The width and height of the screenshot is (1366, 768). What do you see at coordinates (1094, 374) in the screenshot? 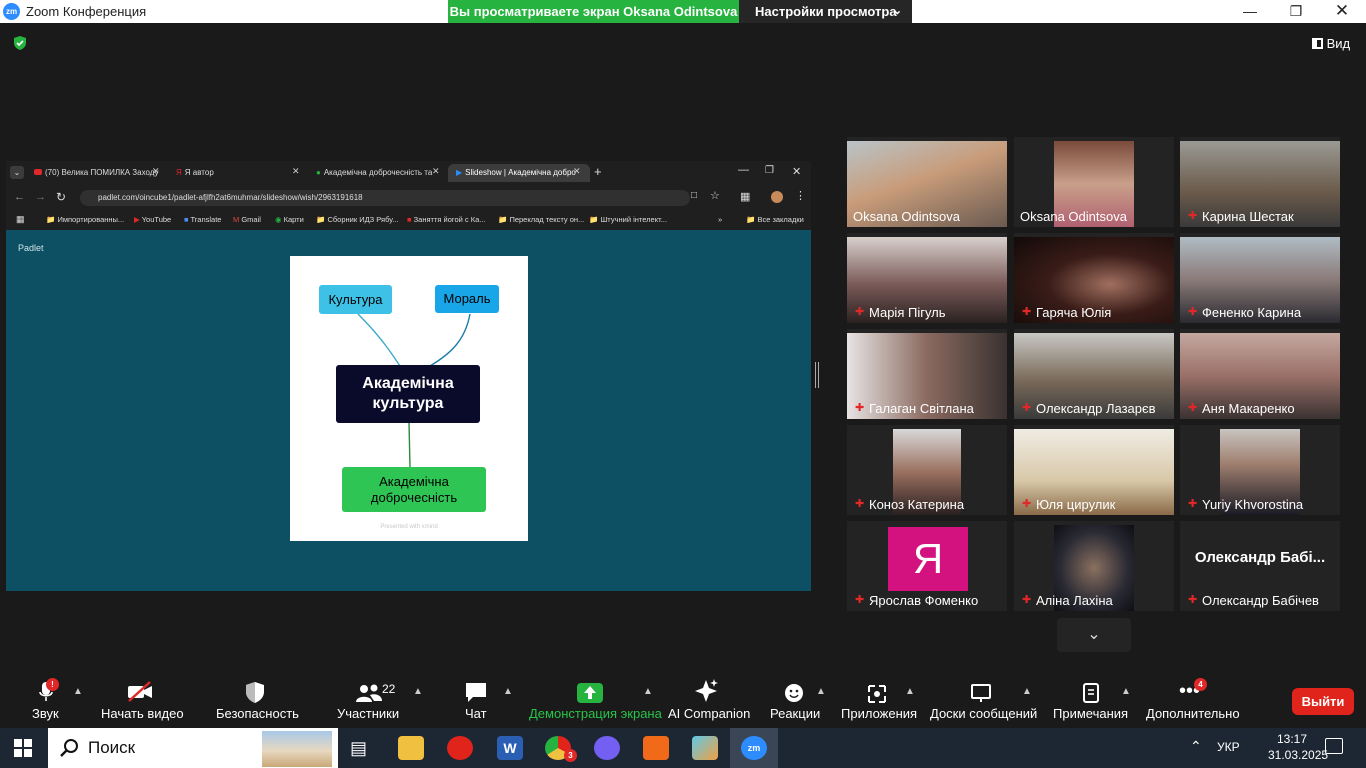
I see `participant-tile: ✚ Олександр Лазарєв` at bounding box center [1094, 374].